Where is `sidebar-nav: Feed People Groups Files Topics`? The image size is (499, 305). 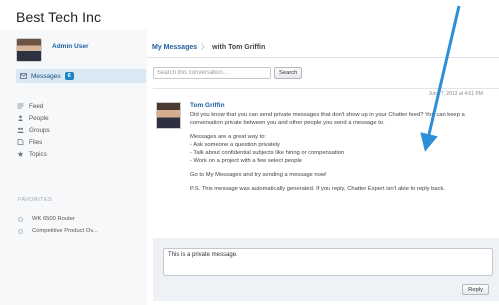 sidebar-nav: Feed People Groups Files Topics is located at coordinates (33, 130).